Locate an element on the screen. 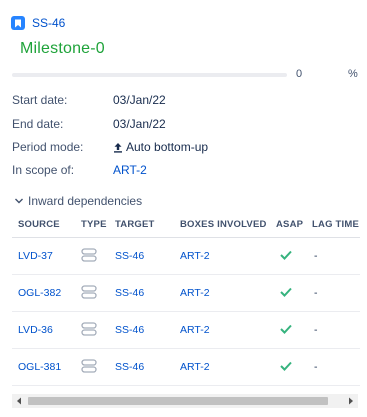 Image resolution: width=367 pixels, height=417 pixels. issue-header: SS-46 is located at coordinates (38, 23).